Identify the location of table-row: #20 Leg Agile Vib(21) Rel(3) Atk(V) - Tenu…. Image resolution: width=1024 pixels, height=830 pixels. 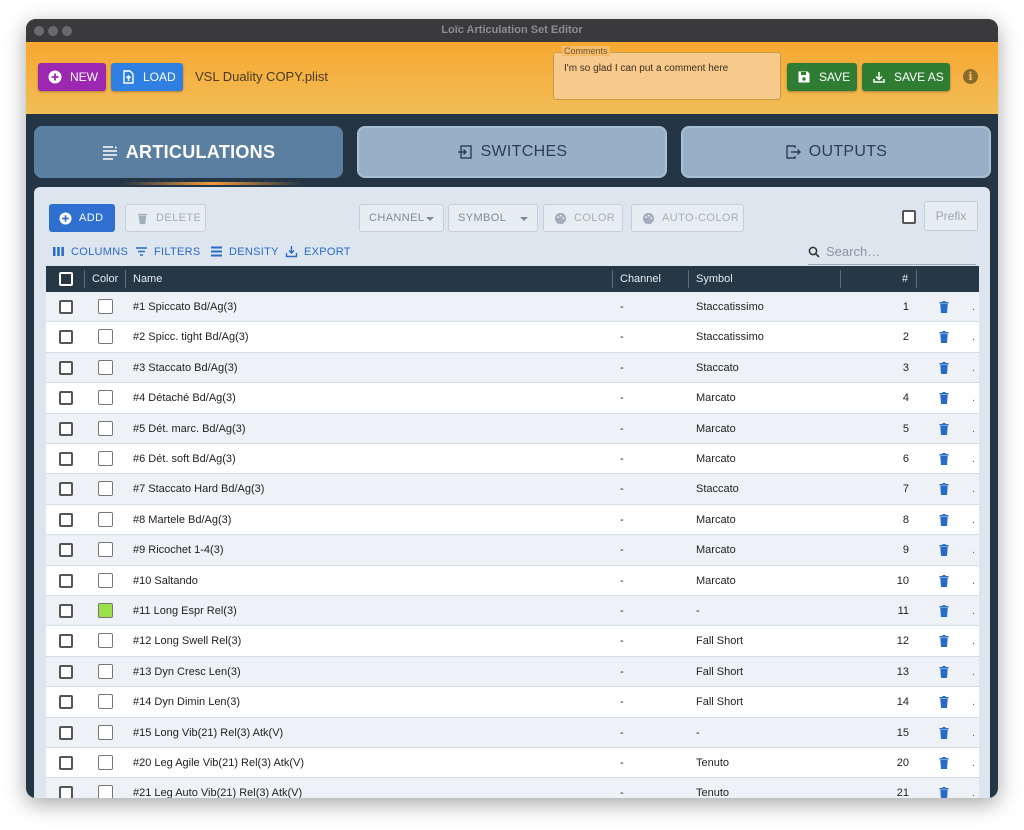
(512, 763).